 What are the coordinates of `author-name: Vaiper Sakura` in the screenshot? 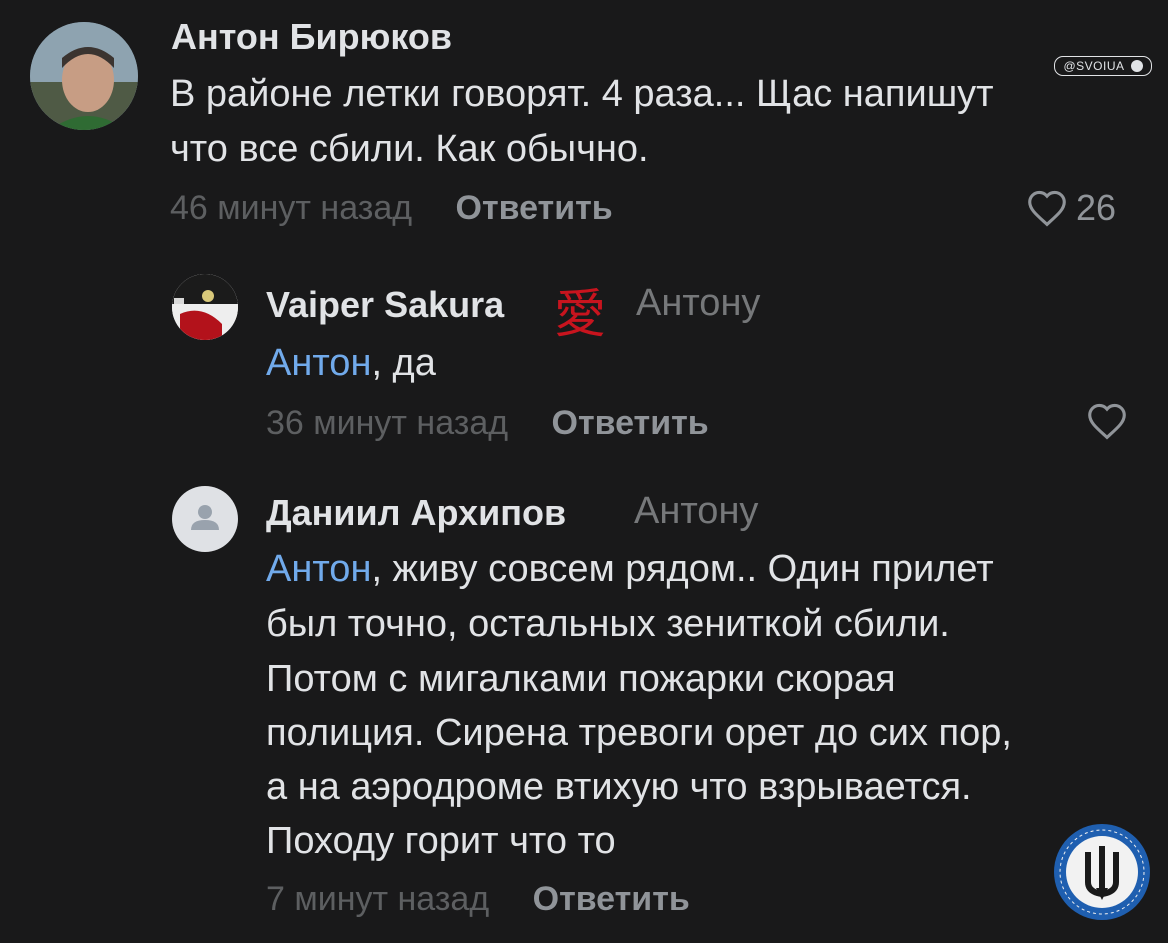 It's located at (385, 305).